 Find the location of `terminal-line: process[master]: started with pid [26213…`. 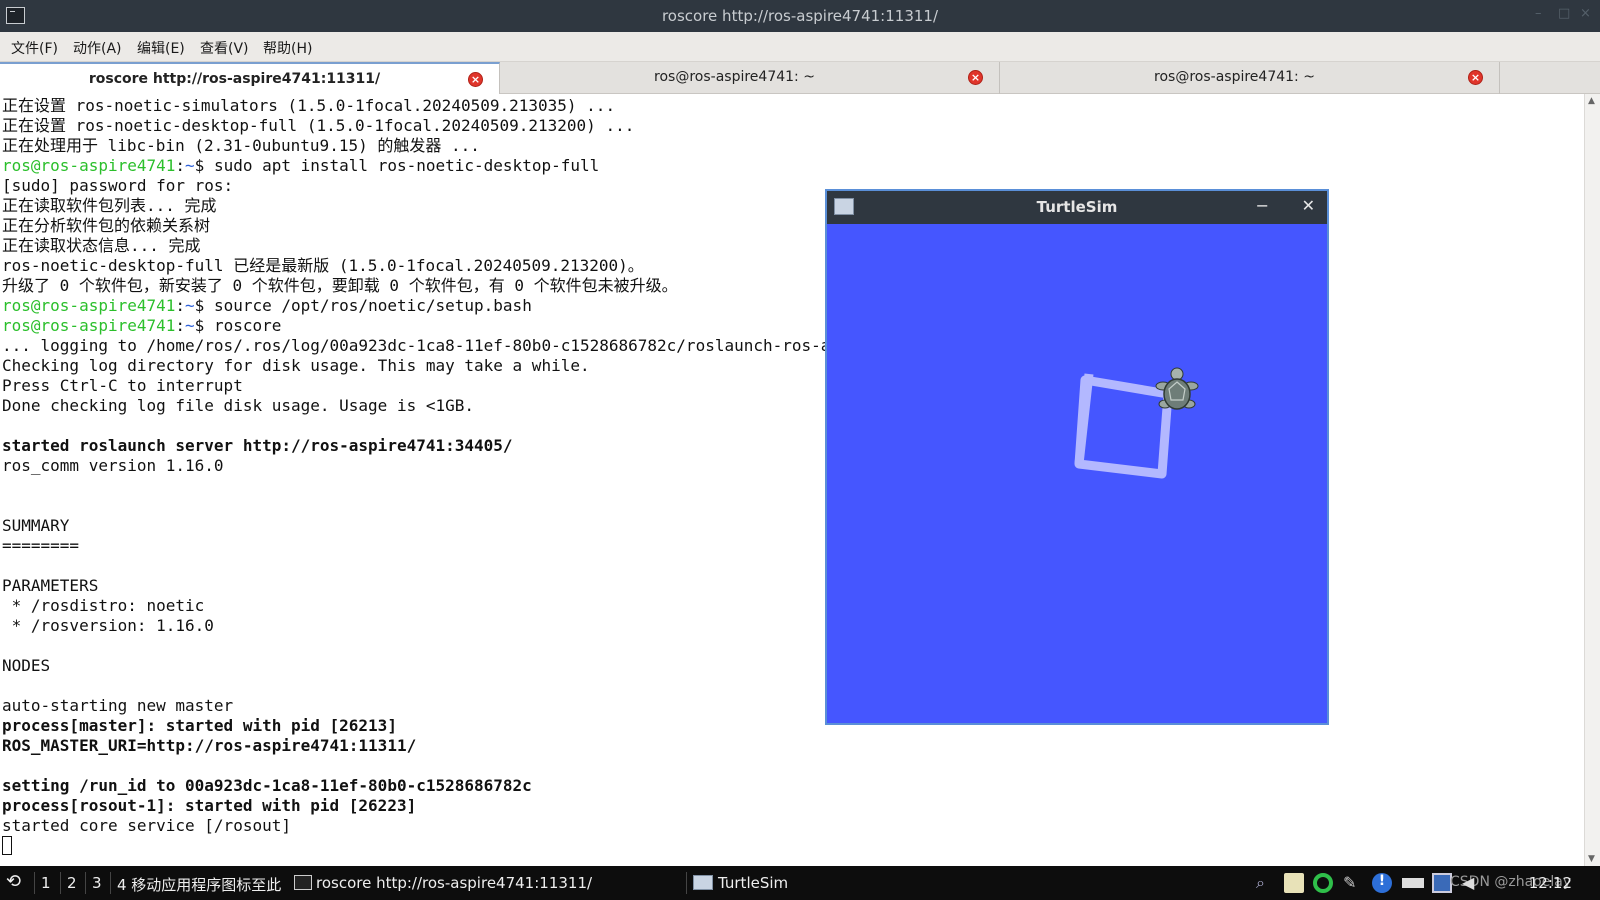

terminal-line: process[master]: started with pid [26213… is located at coordinates (793, 726).